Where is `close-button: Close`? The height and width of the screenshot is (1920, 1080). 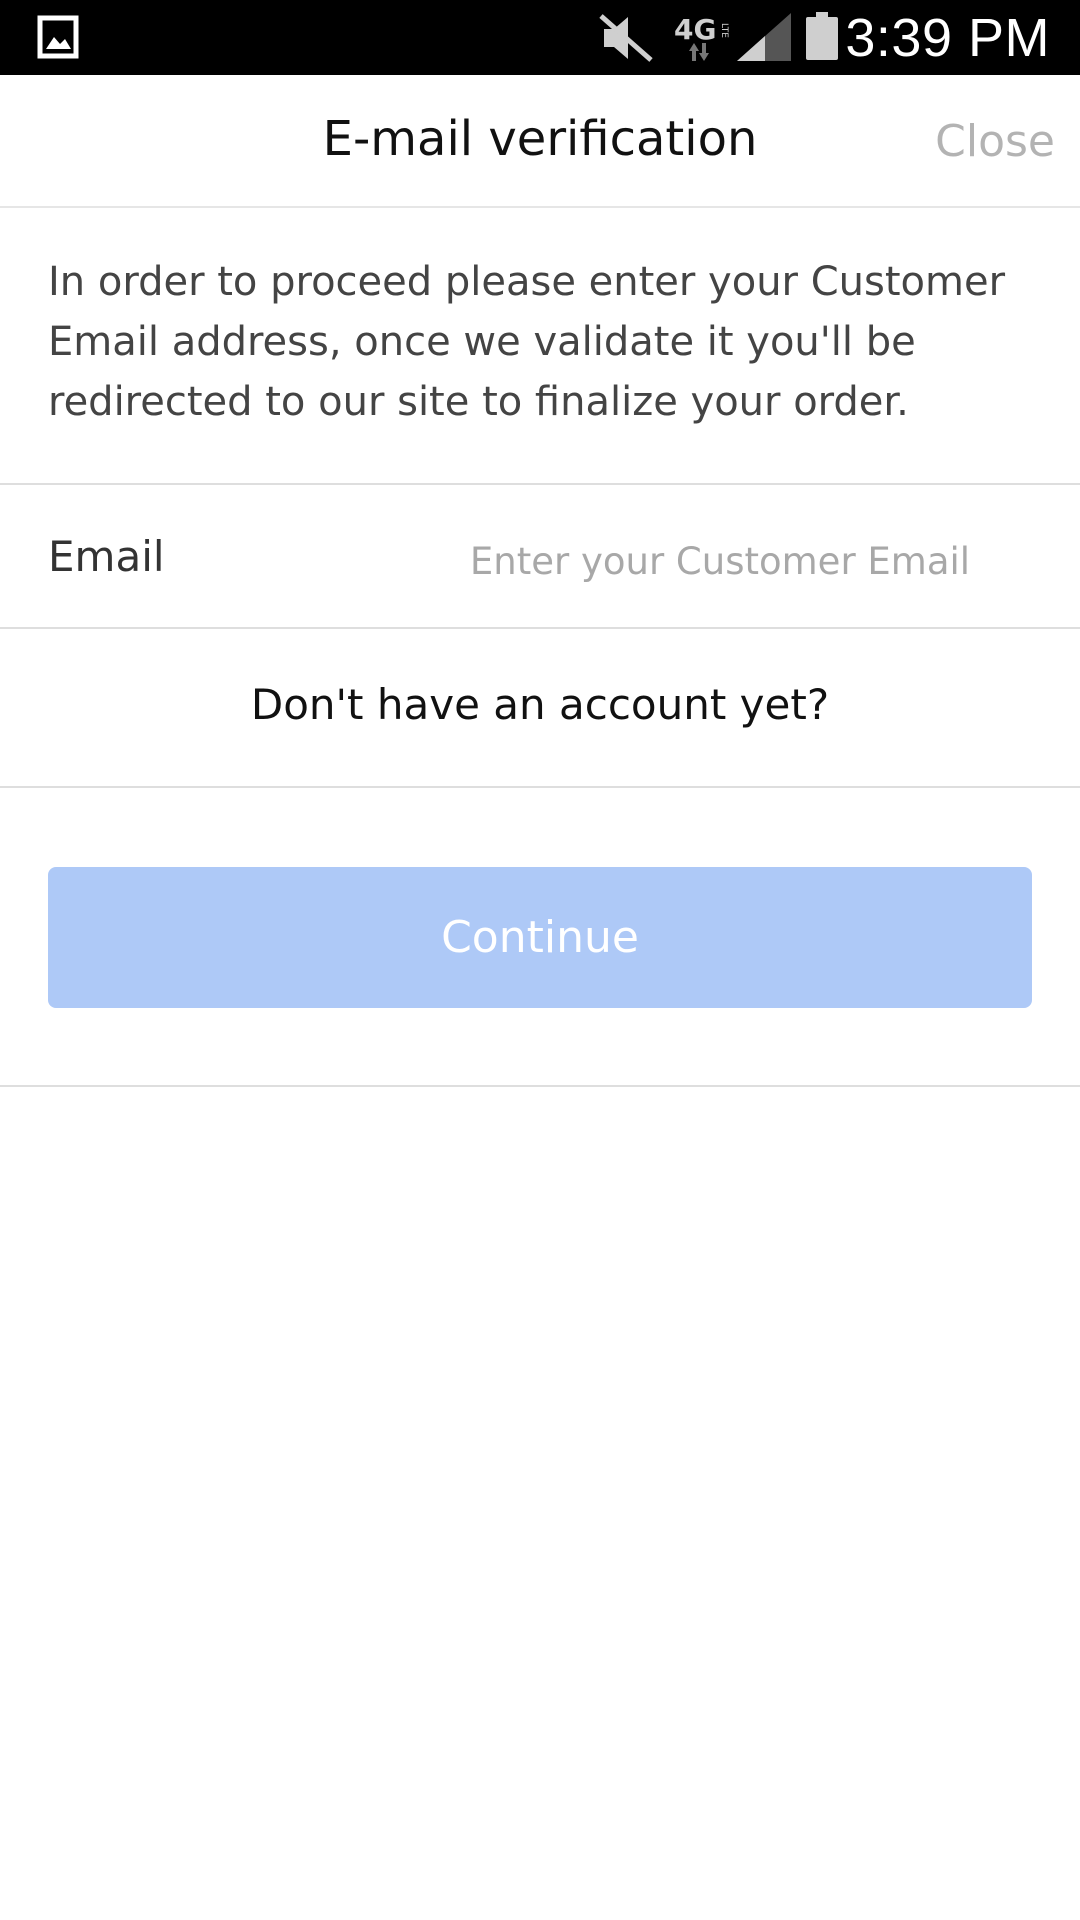 close-button: Close is located at coordinates (995, 142).